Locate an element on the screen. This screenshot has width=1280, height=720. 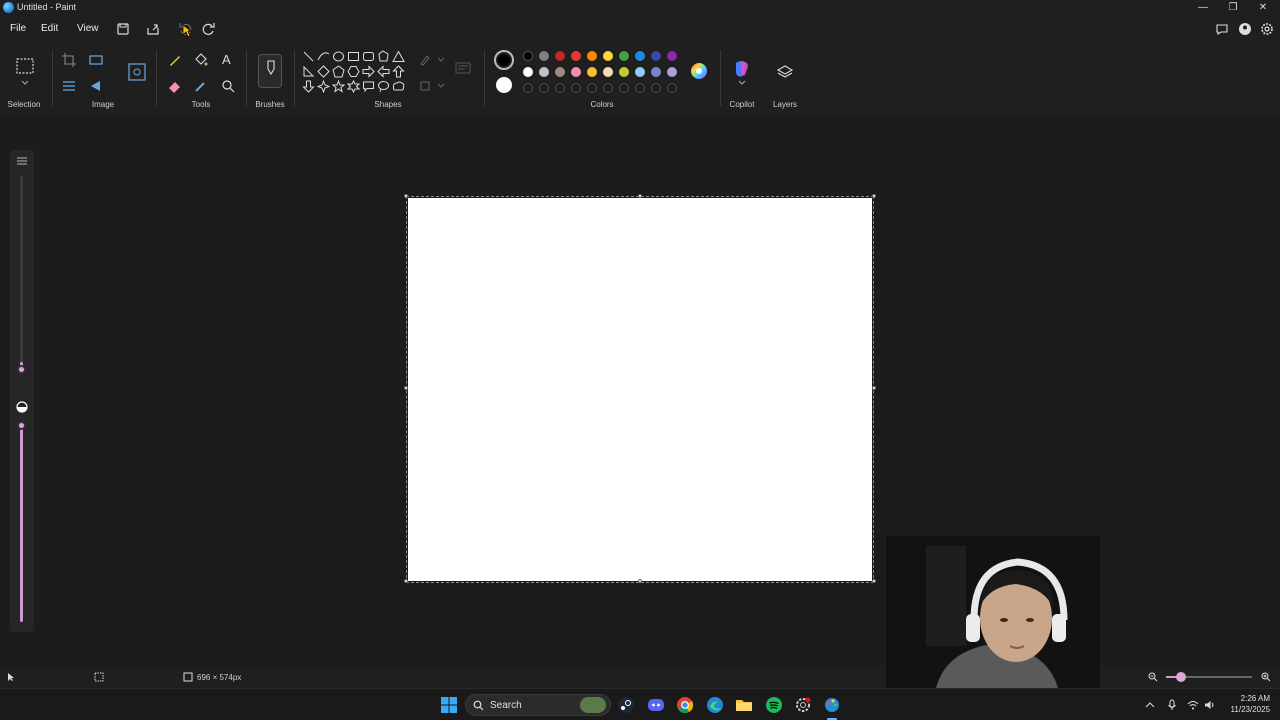
pentagon-shape-icon is located at coordinates (338, 71).